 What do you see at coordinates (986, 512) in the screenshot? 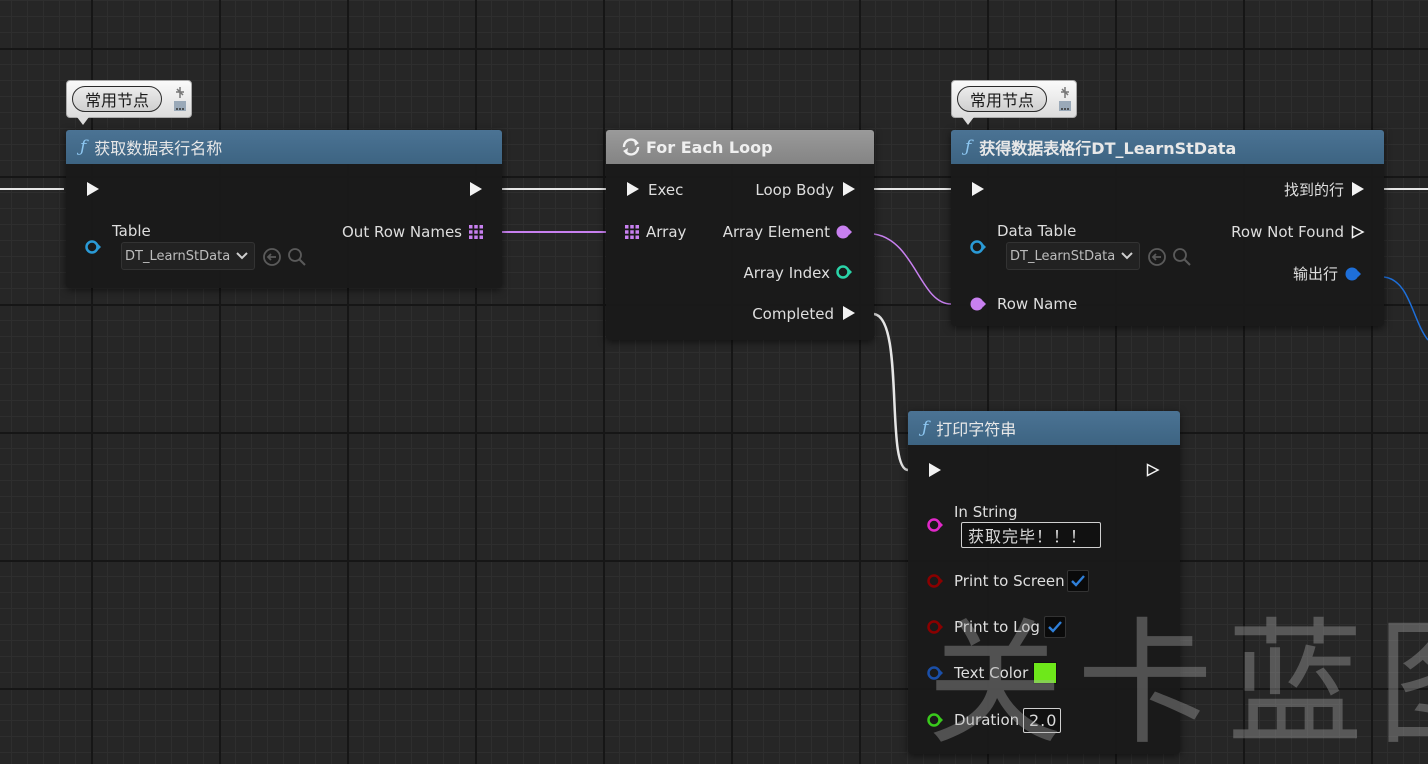
I see `in-string-label: In String` at bounding box center [986, 512].